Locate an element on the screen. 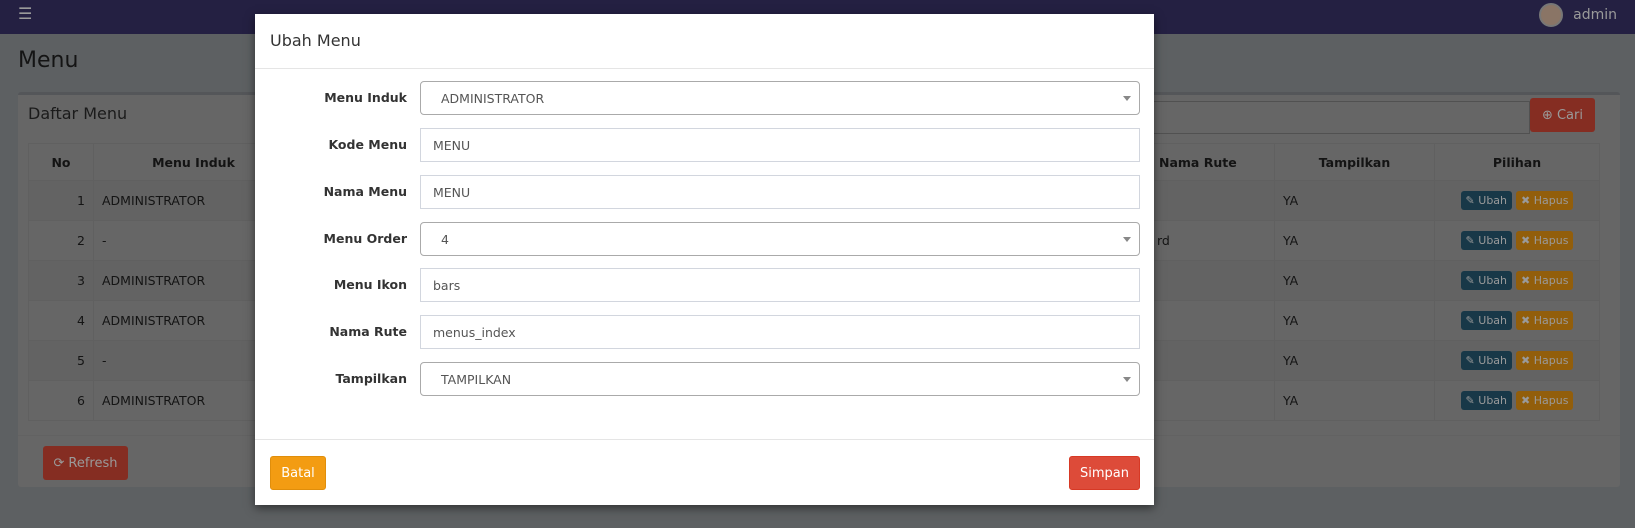 The image size is (1635, 528). form-row: Menu Induk ADMINISTRATOR is located at coordinates (704, 98).